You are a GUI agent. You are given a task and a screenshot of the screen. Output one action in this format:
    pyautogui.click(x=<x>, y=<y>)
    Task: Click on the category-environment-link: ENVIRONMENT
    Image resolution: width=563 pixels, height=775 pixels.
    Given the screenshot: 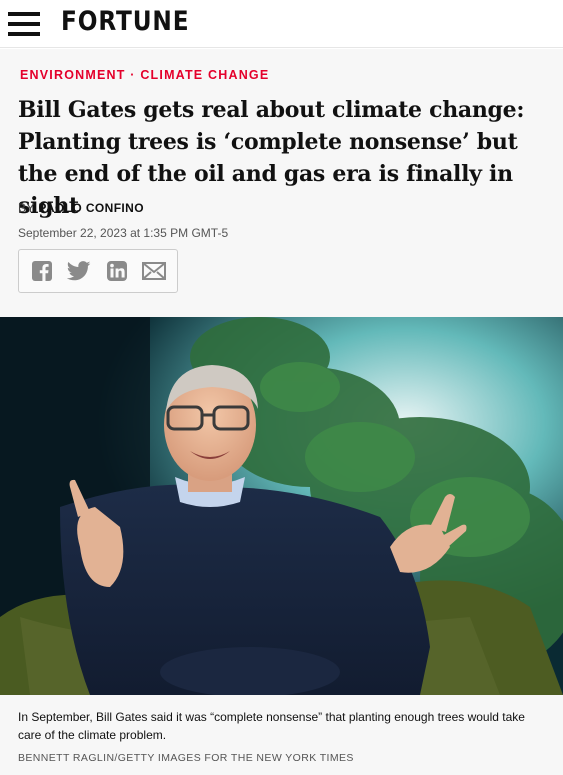 What is the action you would take?
    pyautogui.click(x=73, y=75)
    